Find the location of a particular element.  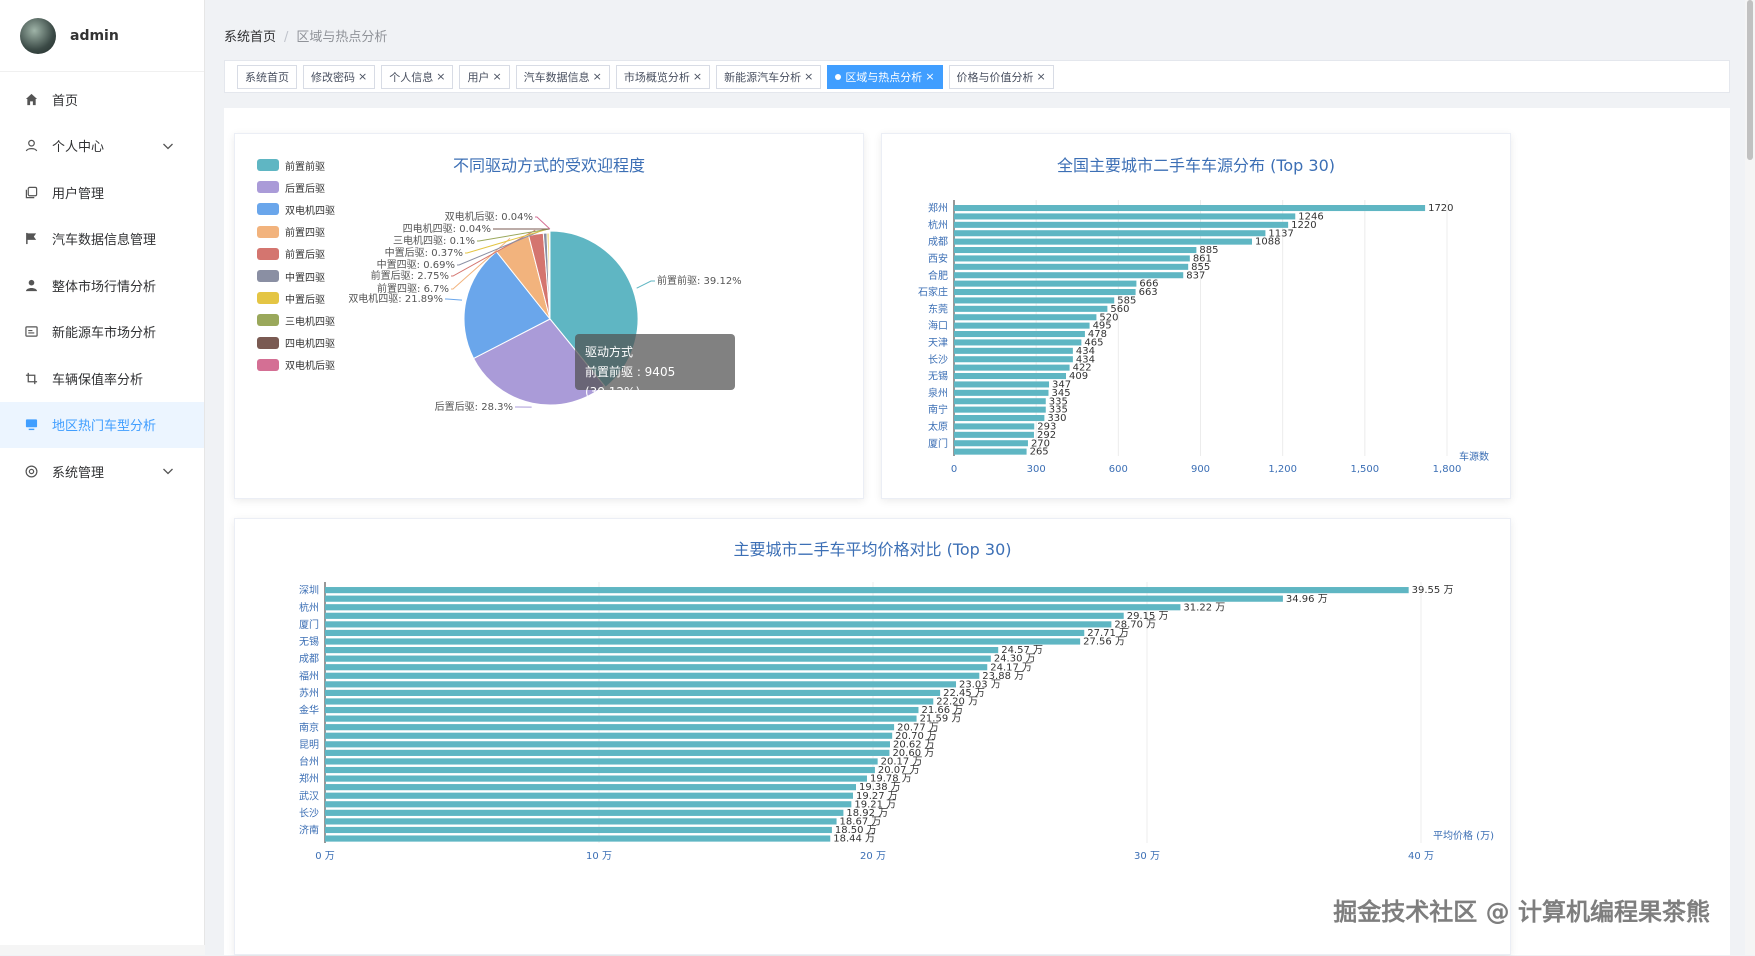

x-tick-label: 0 万 is located at coordinates (325, 856).